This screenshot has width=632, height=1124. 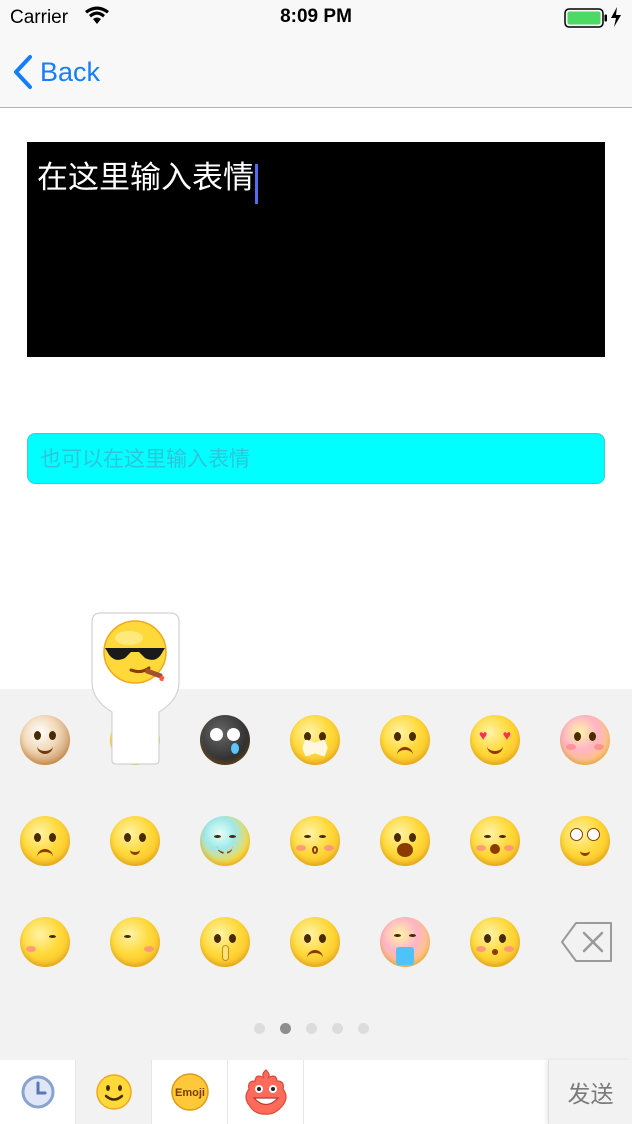 What do you see at coordinates (316, 1092) in the screenshot?
I see `emoji-toolbar: Emoji 发送` at bounding box center [316, 1092].